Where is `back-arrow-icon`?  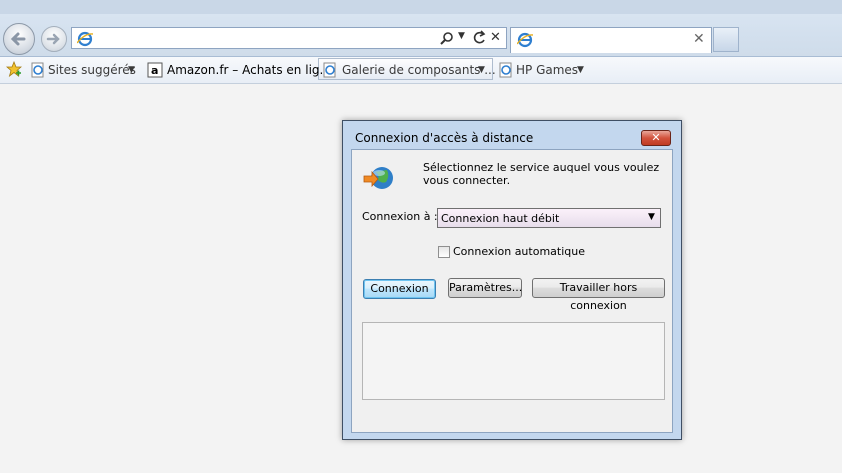
back-arrow-icon is located at coordinates (18, 39).